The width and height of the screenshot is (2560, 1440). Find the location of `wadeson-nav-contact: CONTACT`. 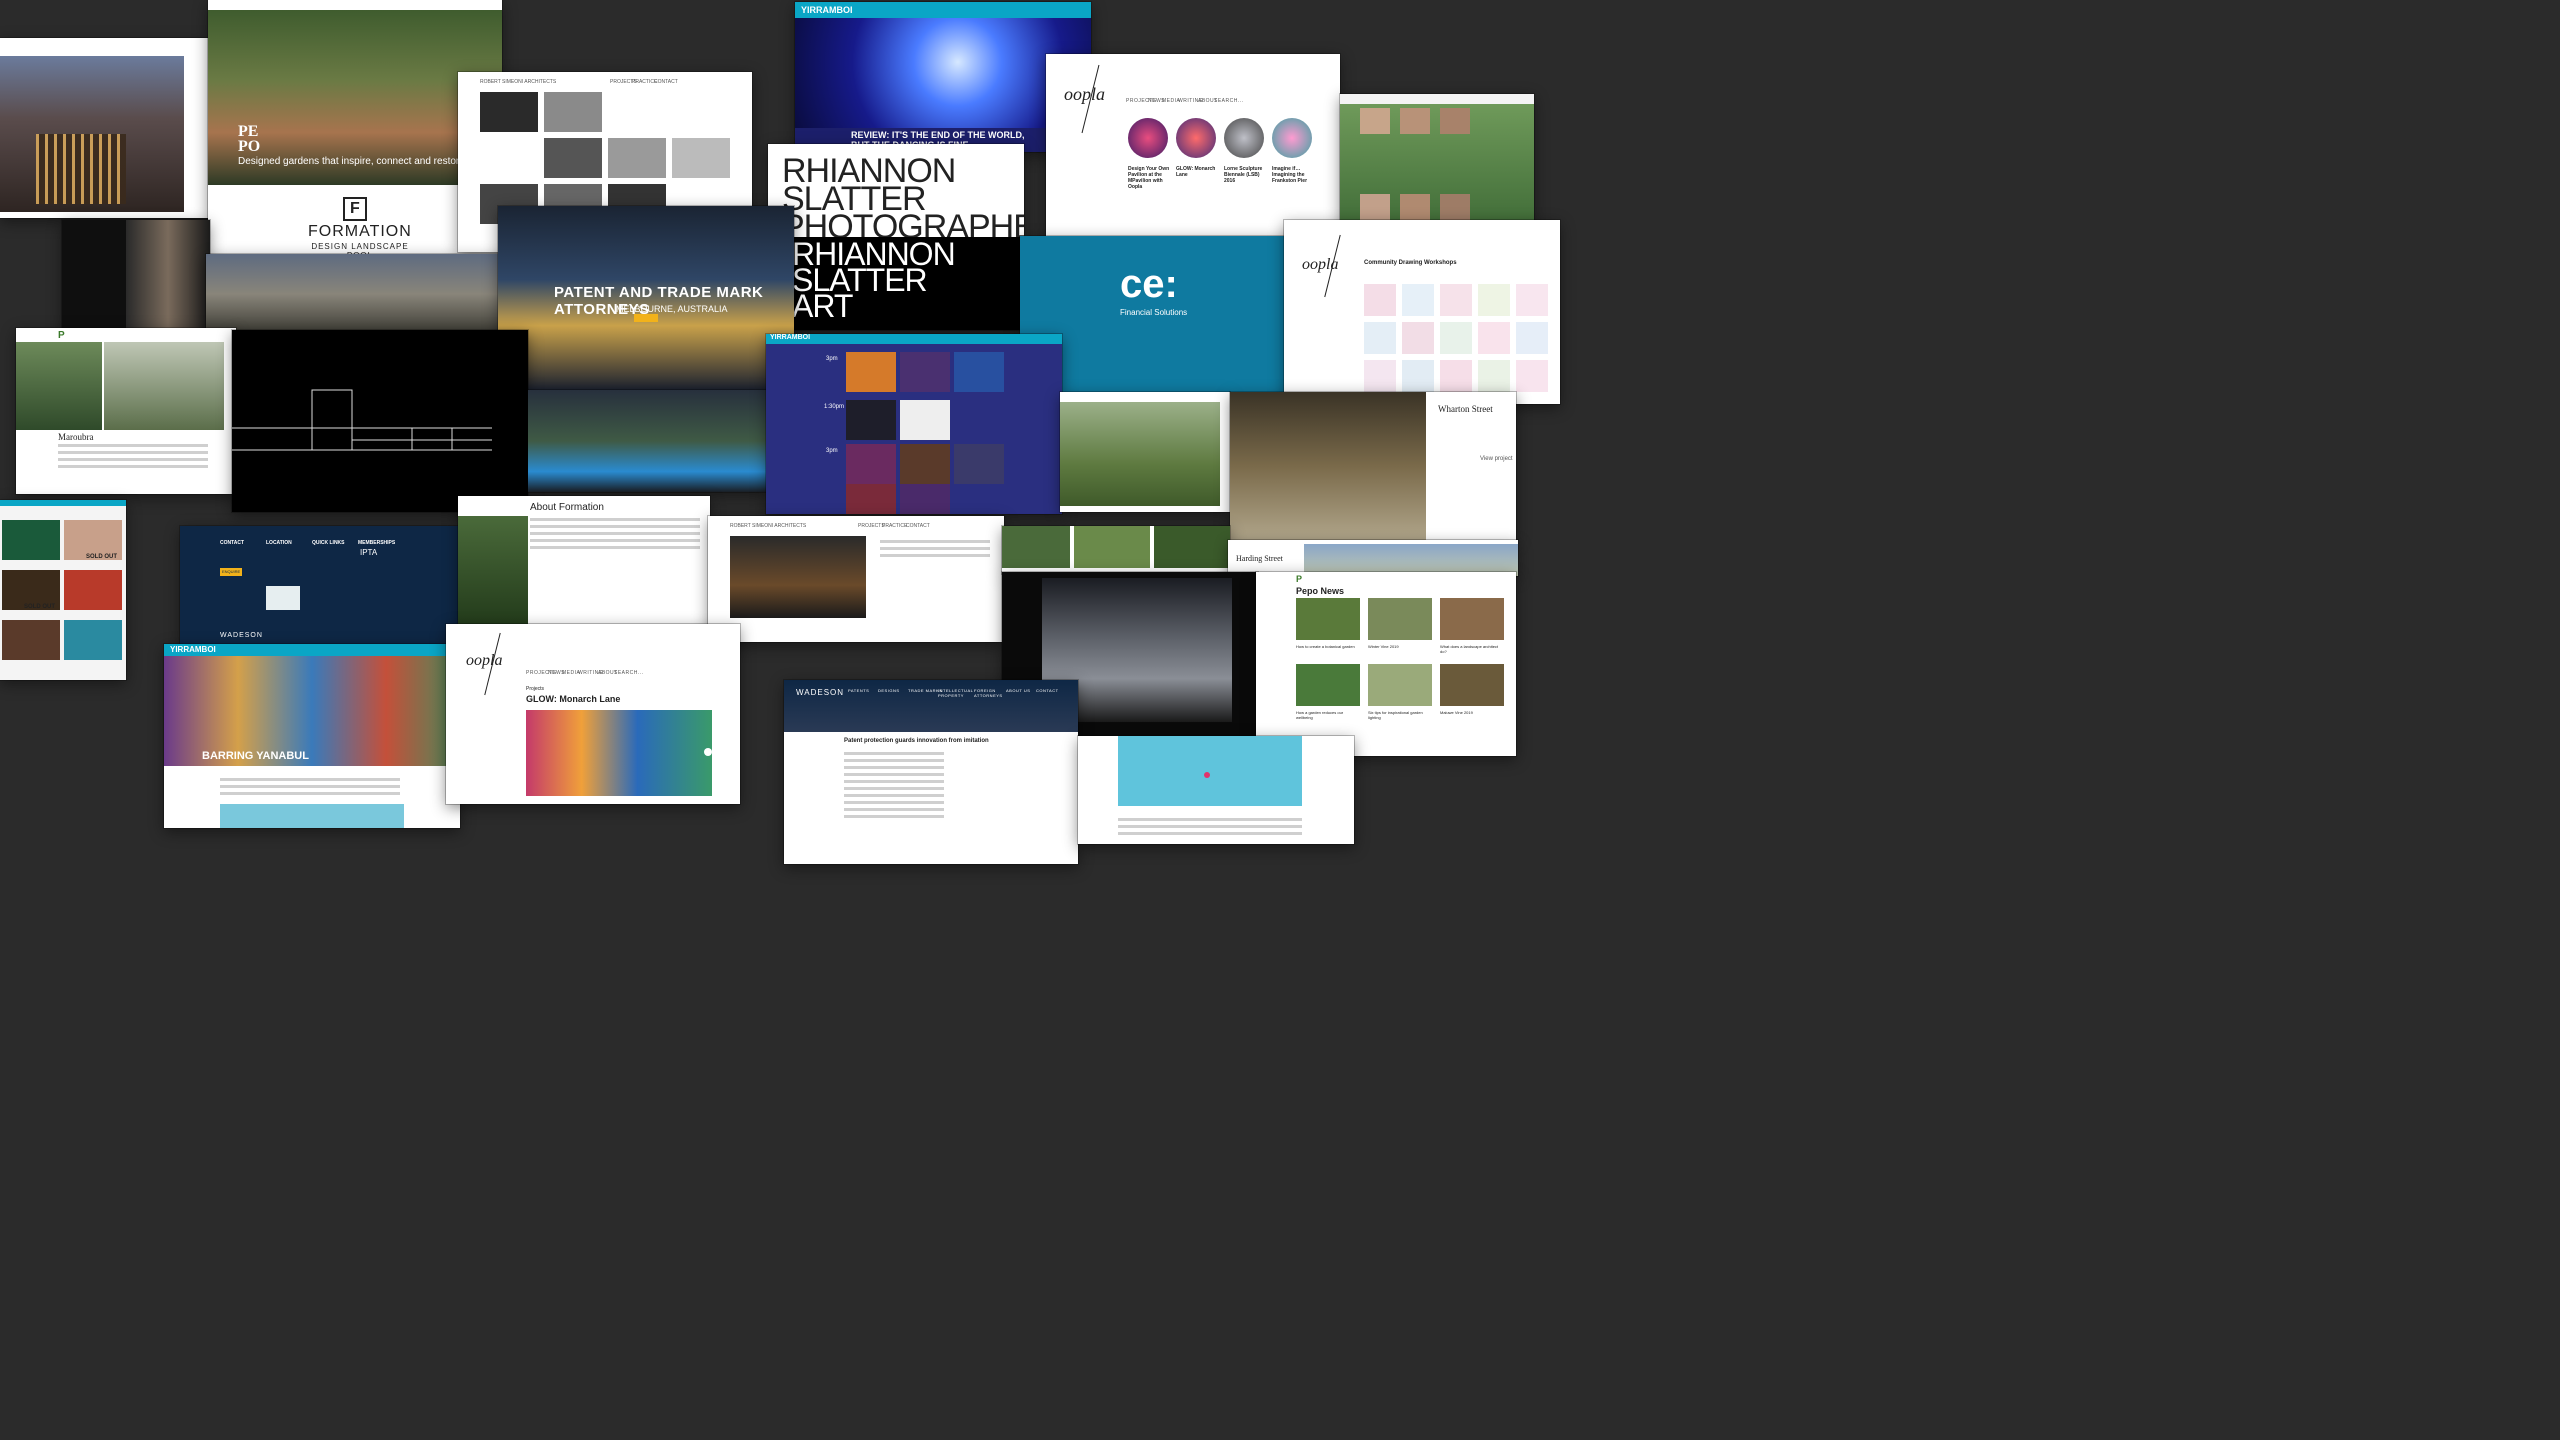

wadeson-nav-contact: CONTACT is located at coordinates (1047, 690).